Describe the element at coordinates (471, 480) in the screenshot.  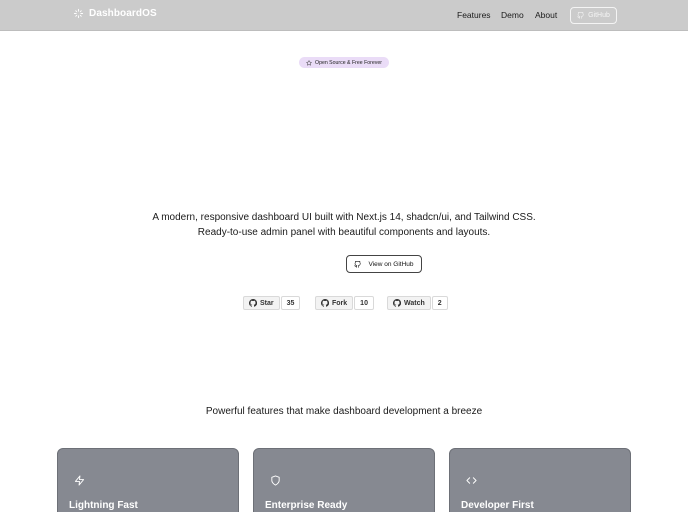
I see `code-icon` at that location.